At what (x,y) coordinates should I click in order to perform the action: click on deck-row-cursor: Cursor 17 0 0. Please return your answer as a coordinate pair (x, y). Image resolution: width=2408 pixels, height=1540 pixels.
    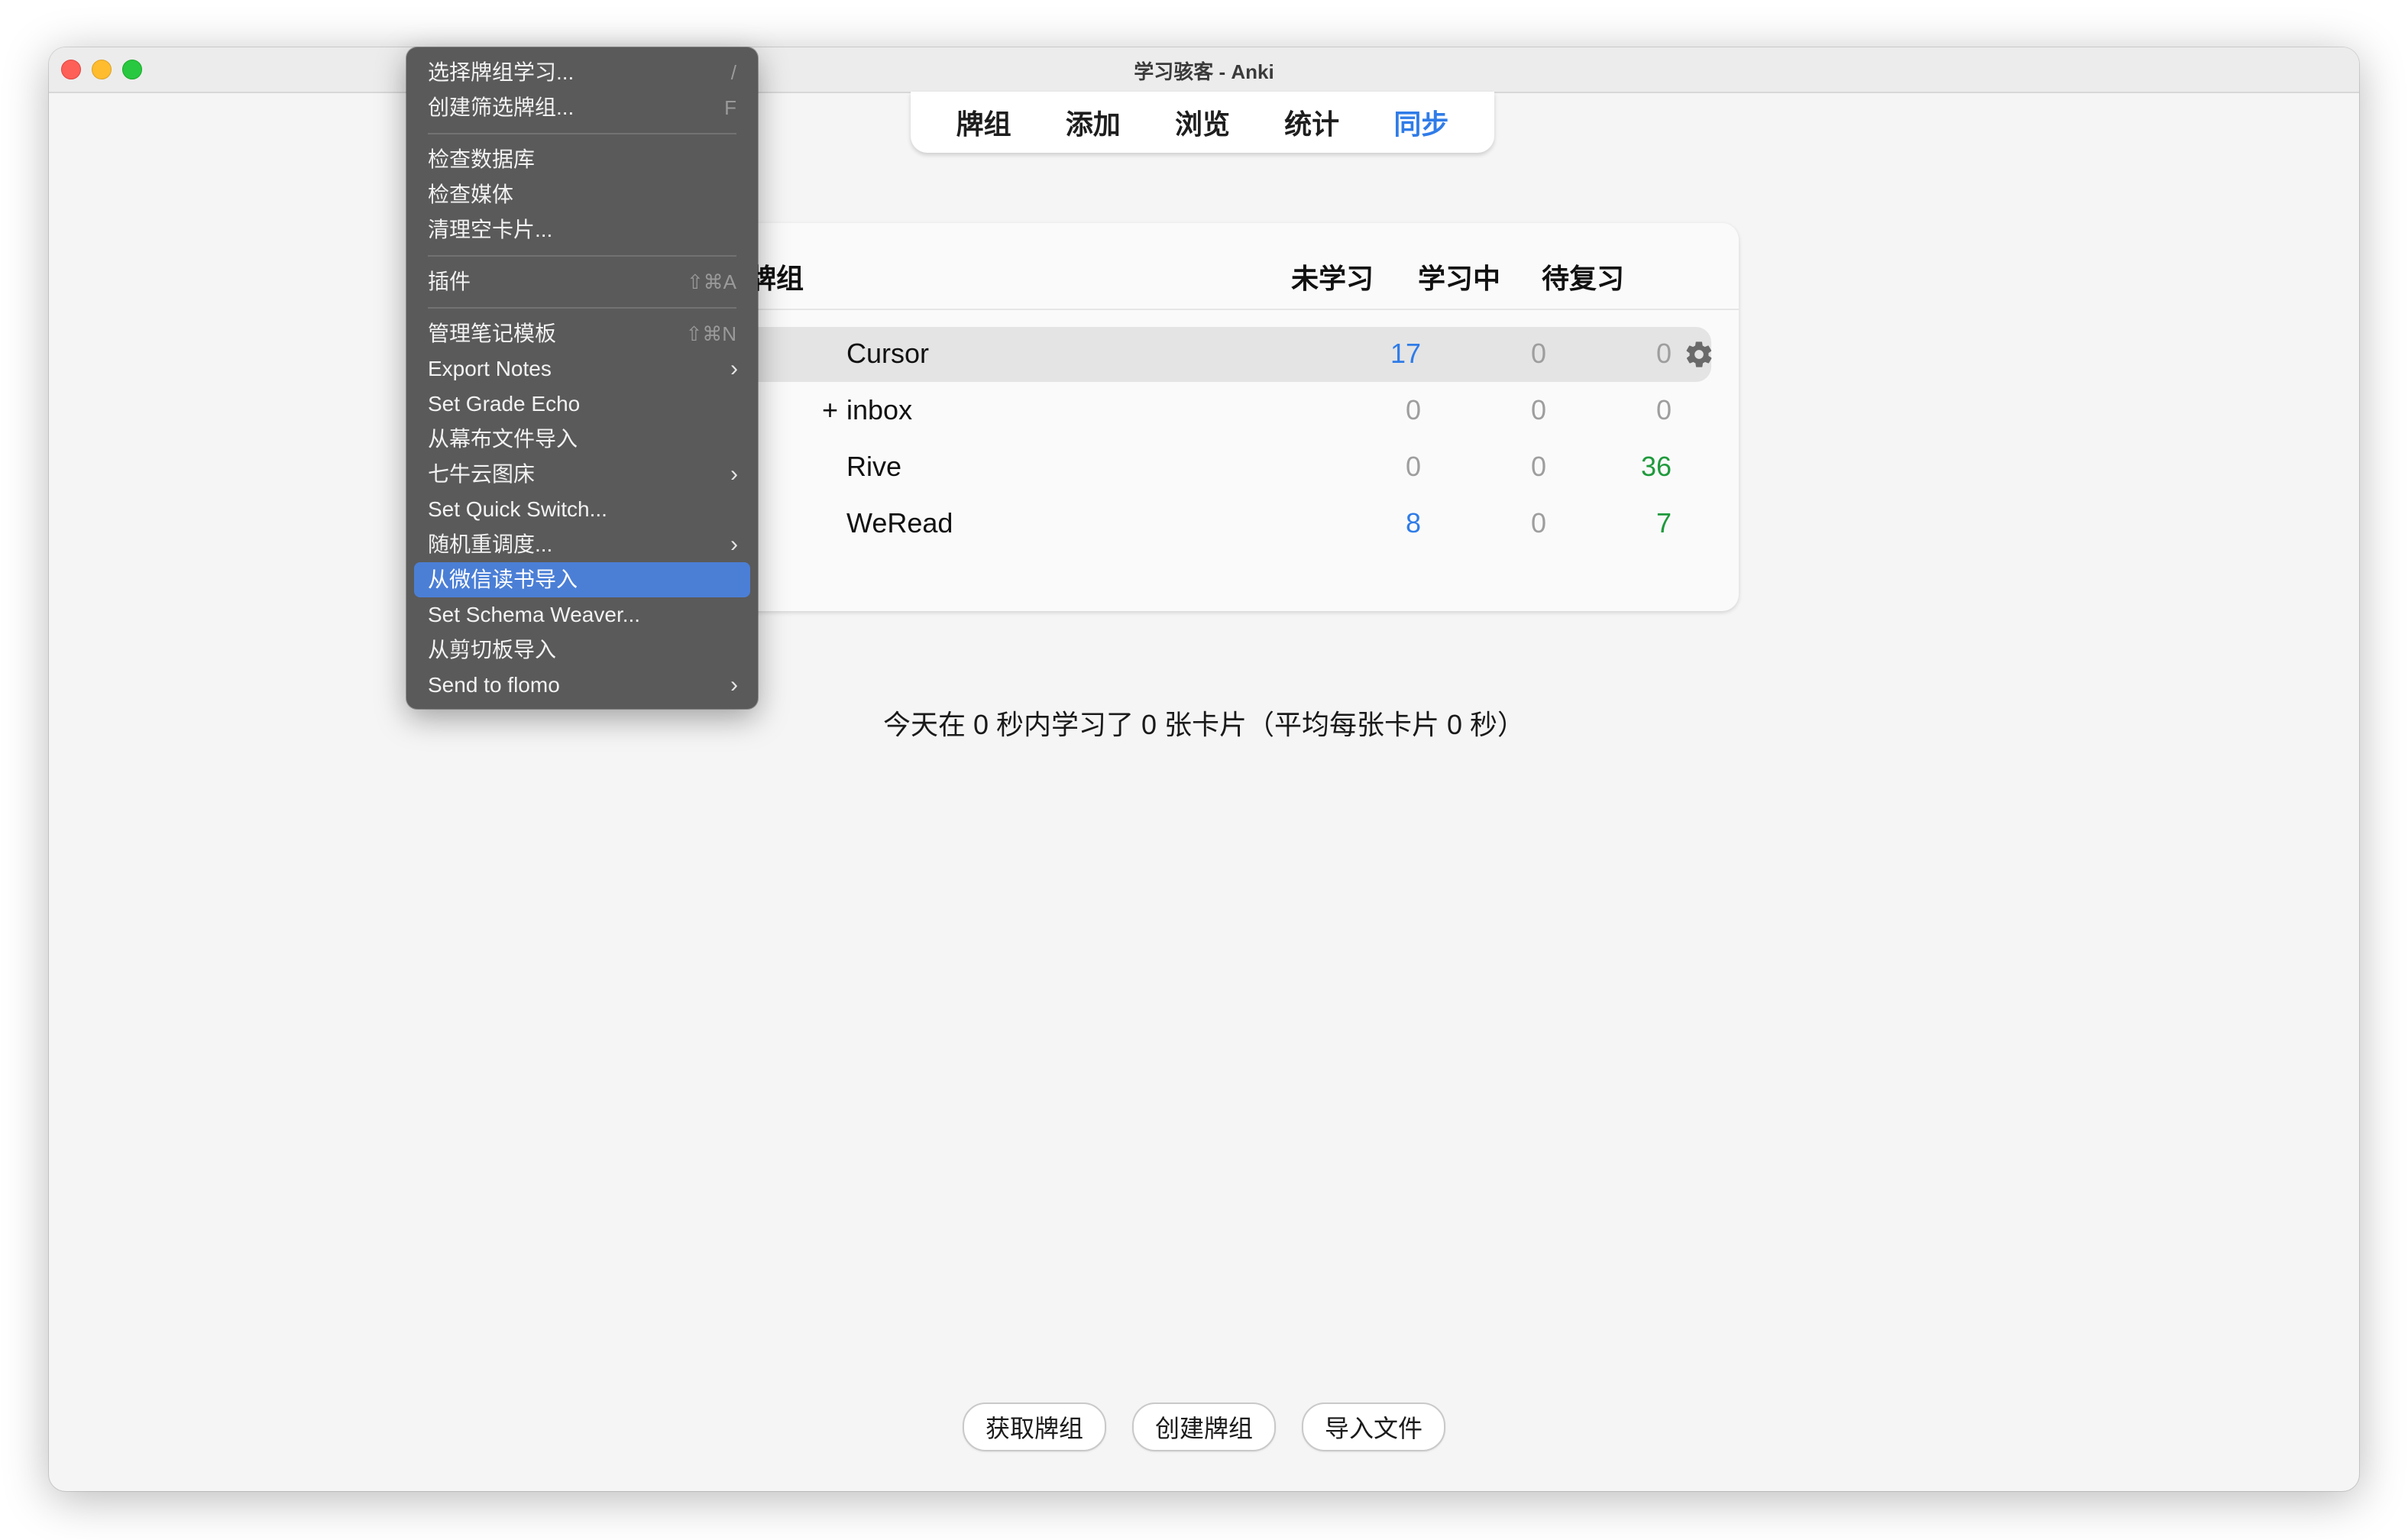
    Looking at the image, I should click on (1155, 354).